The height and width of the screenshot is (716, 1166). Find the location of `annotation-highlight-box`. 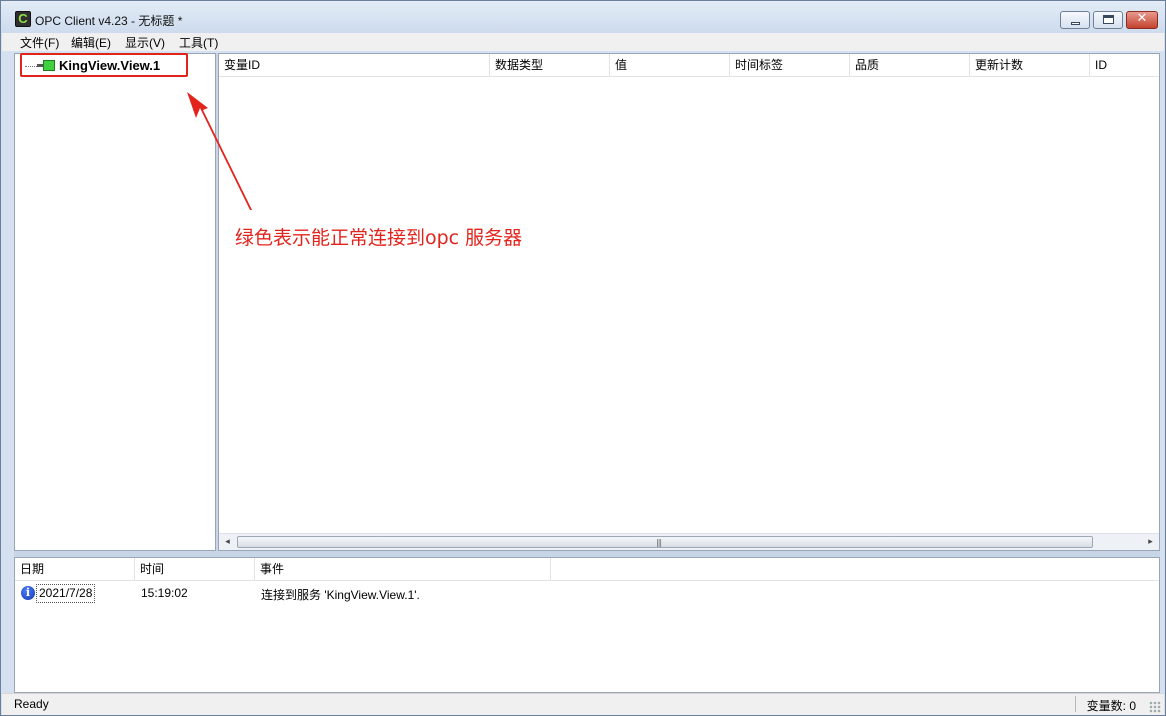

annotation-highlight-box is located at coordinates (104, 65).